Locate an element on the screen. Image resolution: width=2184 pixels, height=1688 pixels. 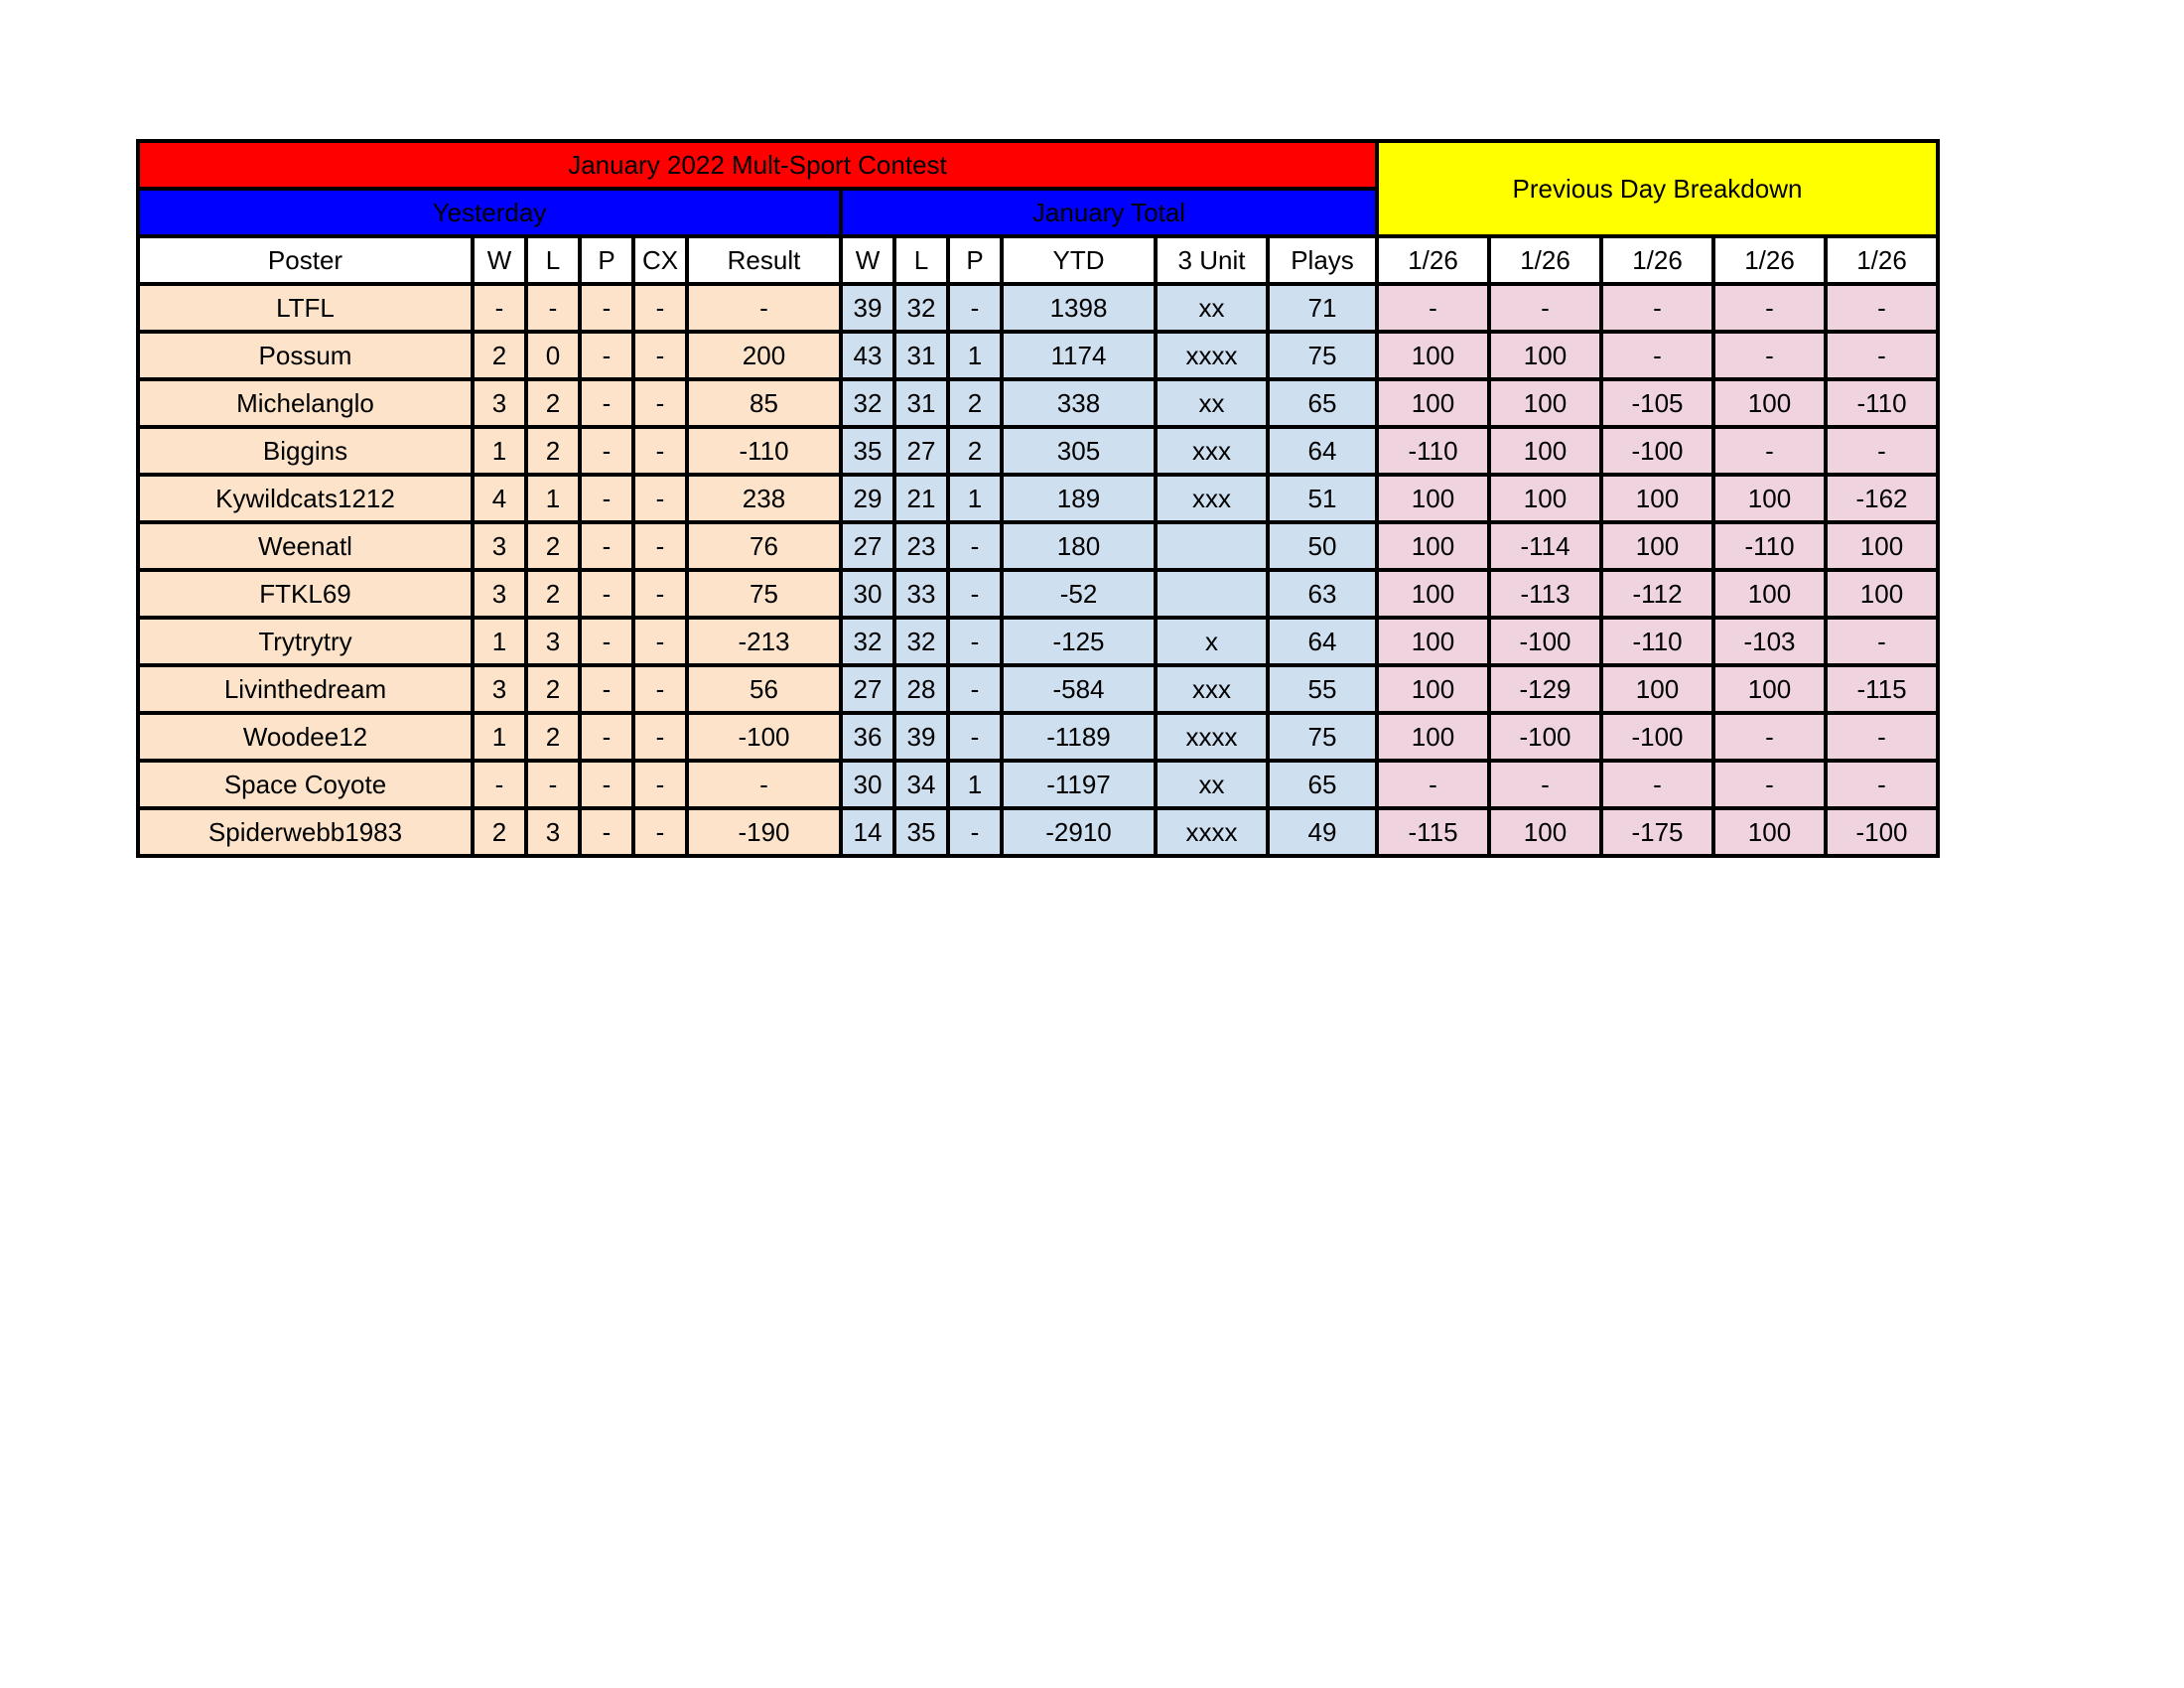
cell-poster-name: Space Coyote is located at coordinates (305, 784).